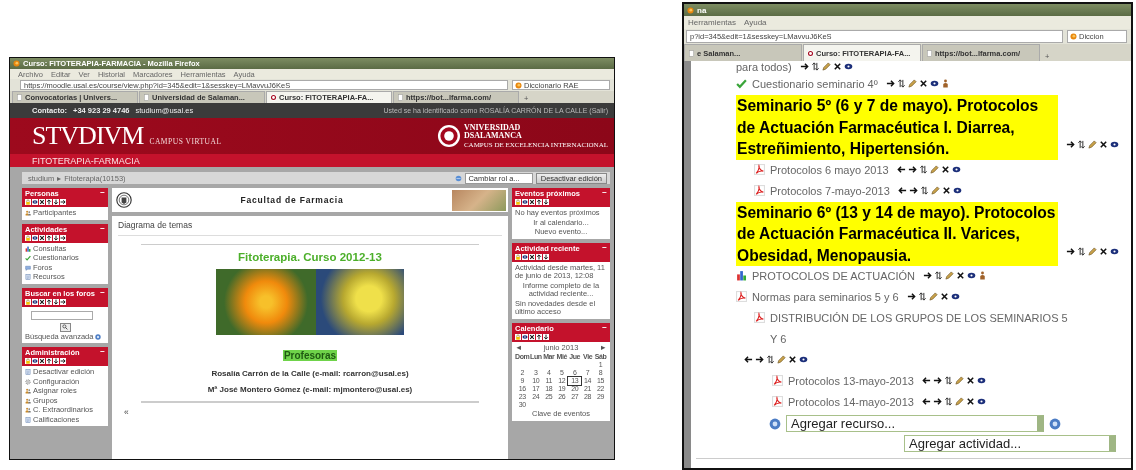  What do you see at coordinates (851, 402) in the screenshot?
I see `activity-link: Protocolos 14-mayo-2013` at bounding box center [851, 402].